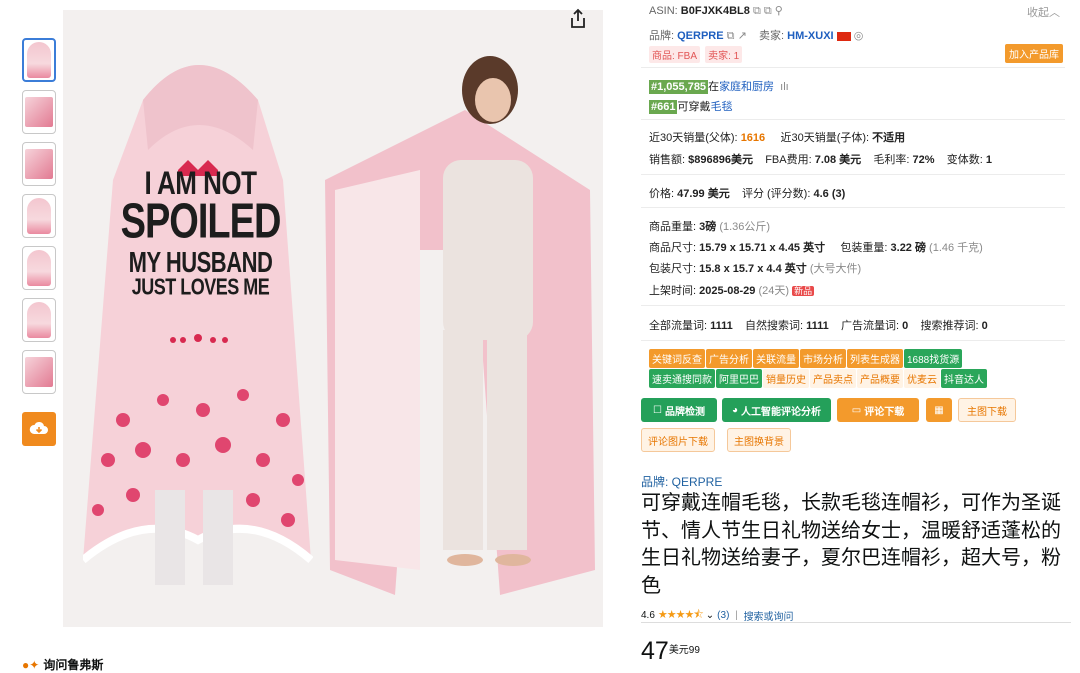  I want to click on rank-row-1: #1,055,785 在家庭和厨房 ılı, so click(719, 86).